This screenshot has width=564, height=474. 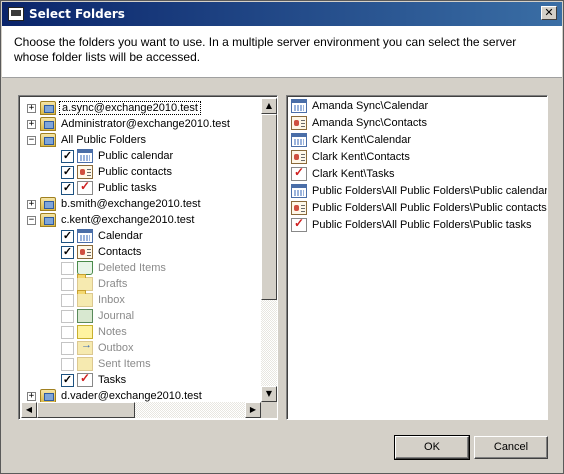 I want to click on tree-item-notes: Notes, so click(x=95, y=332).